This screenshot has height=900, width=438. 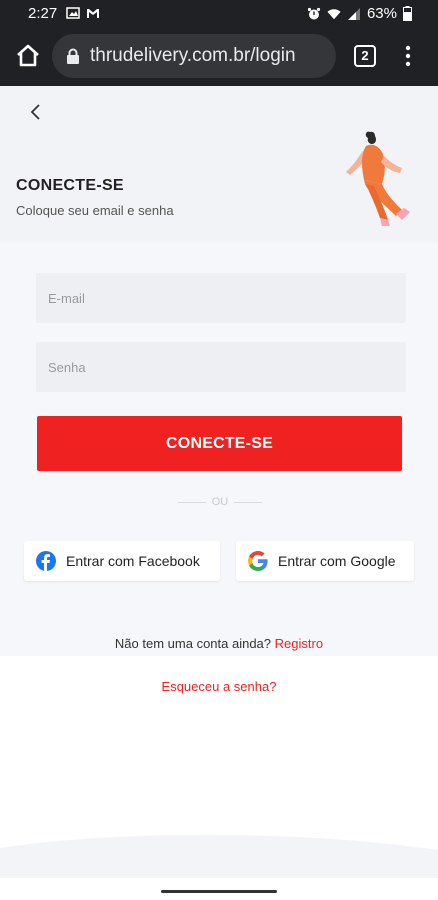 What do you see at coordinates (46, 561) in the screenshot?
I see `facebook-icon` at bounding box center [46, 561].